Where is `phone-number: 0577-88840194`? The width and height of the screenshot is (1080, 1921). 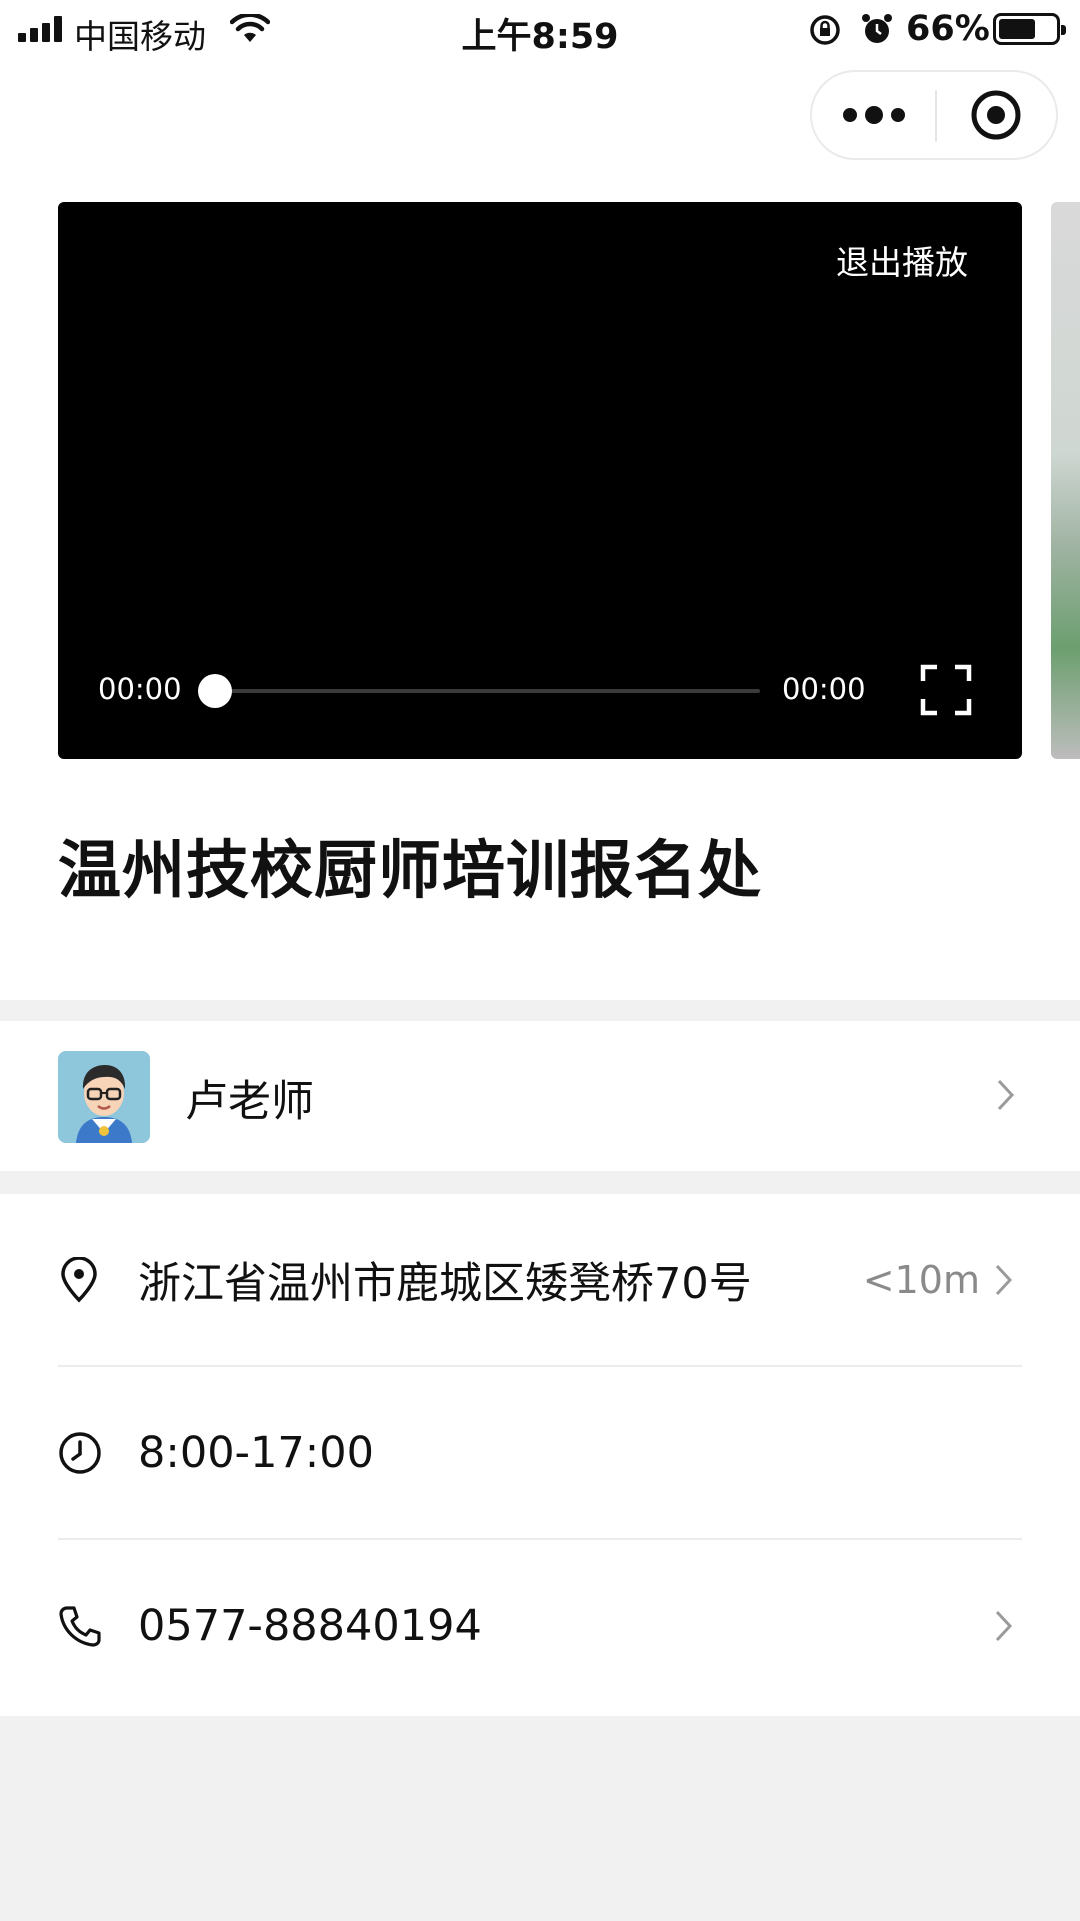 phone-number: 0577-88840194 is located at coordinates (310, 1626).